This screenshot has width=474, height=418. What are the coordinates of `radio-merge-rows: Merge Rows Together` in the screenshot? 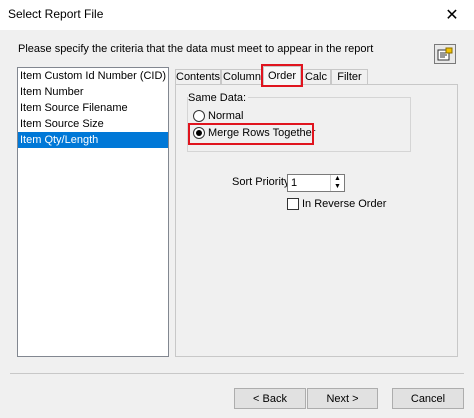 It's located at (254, 133).